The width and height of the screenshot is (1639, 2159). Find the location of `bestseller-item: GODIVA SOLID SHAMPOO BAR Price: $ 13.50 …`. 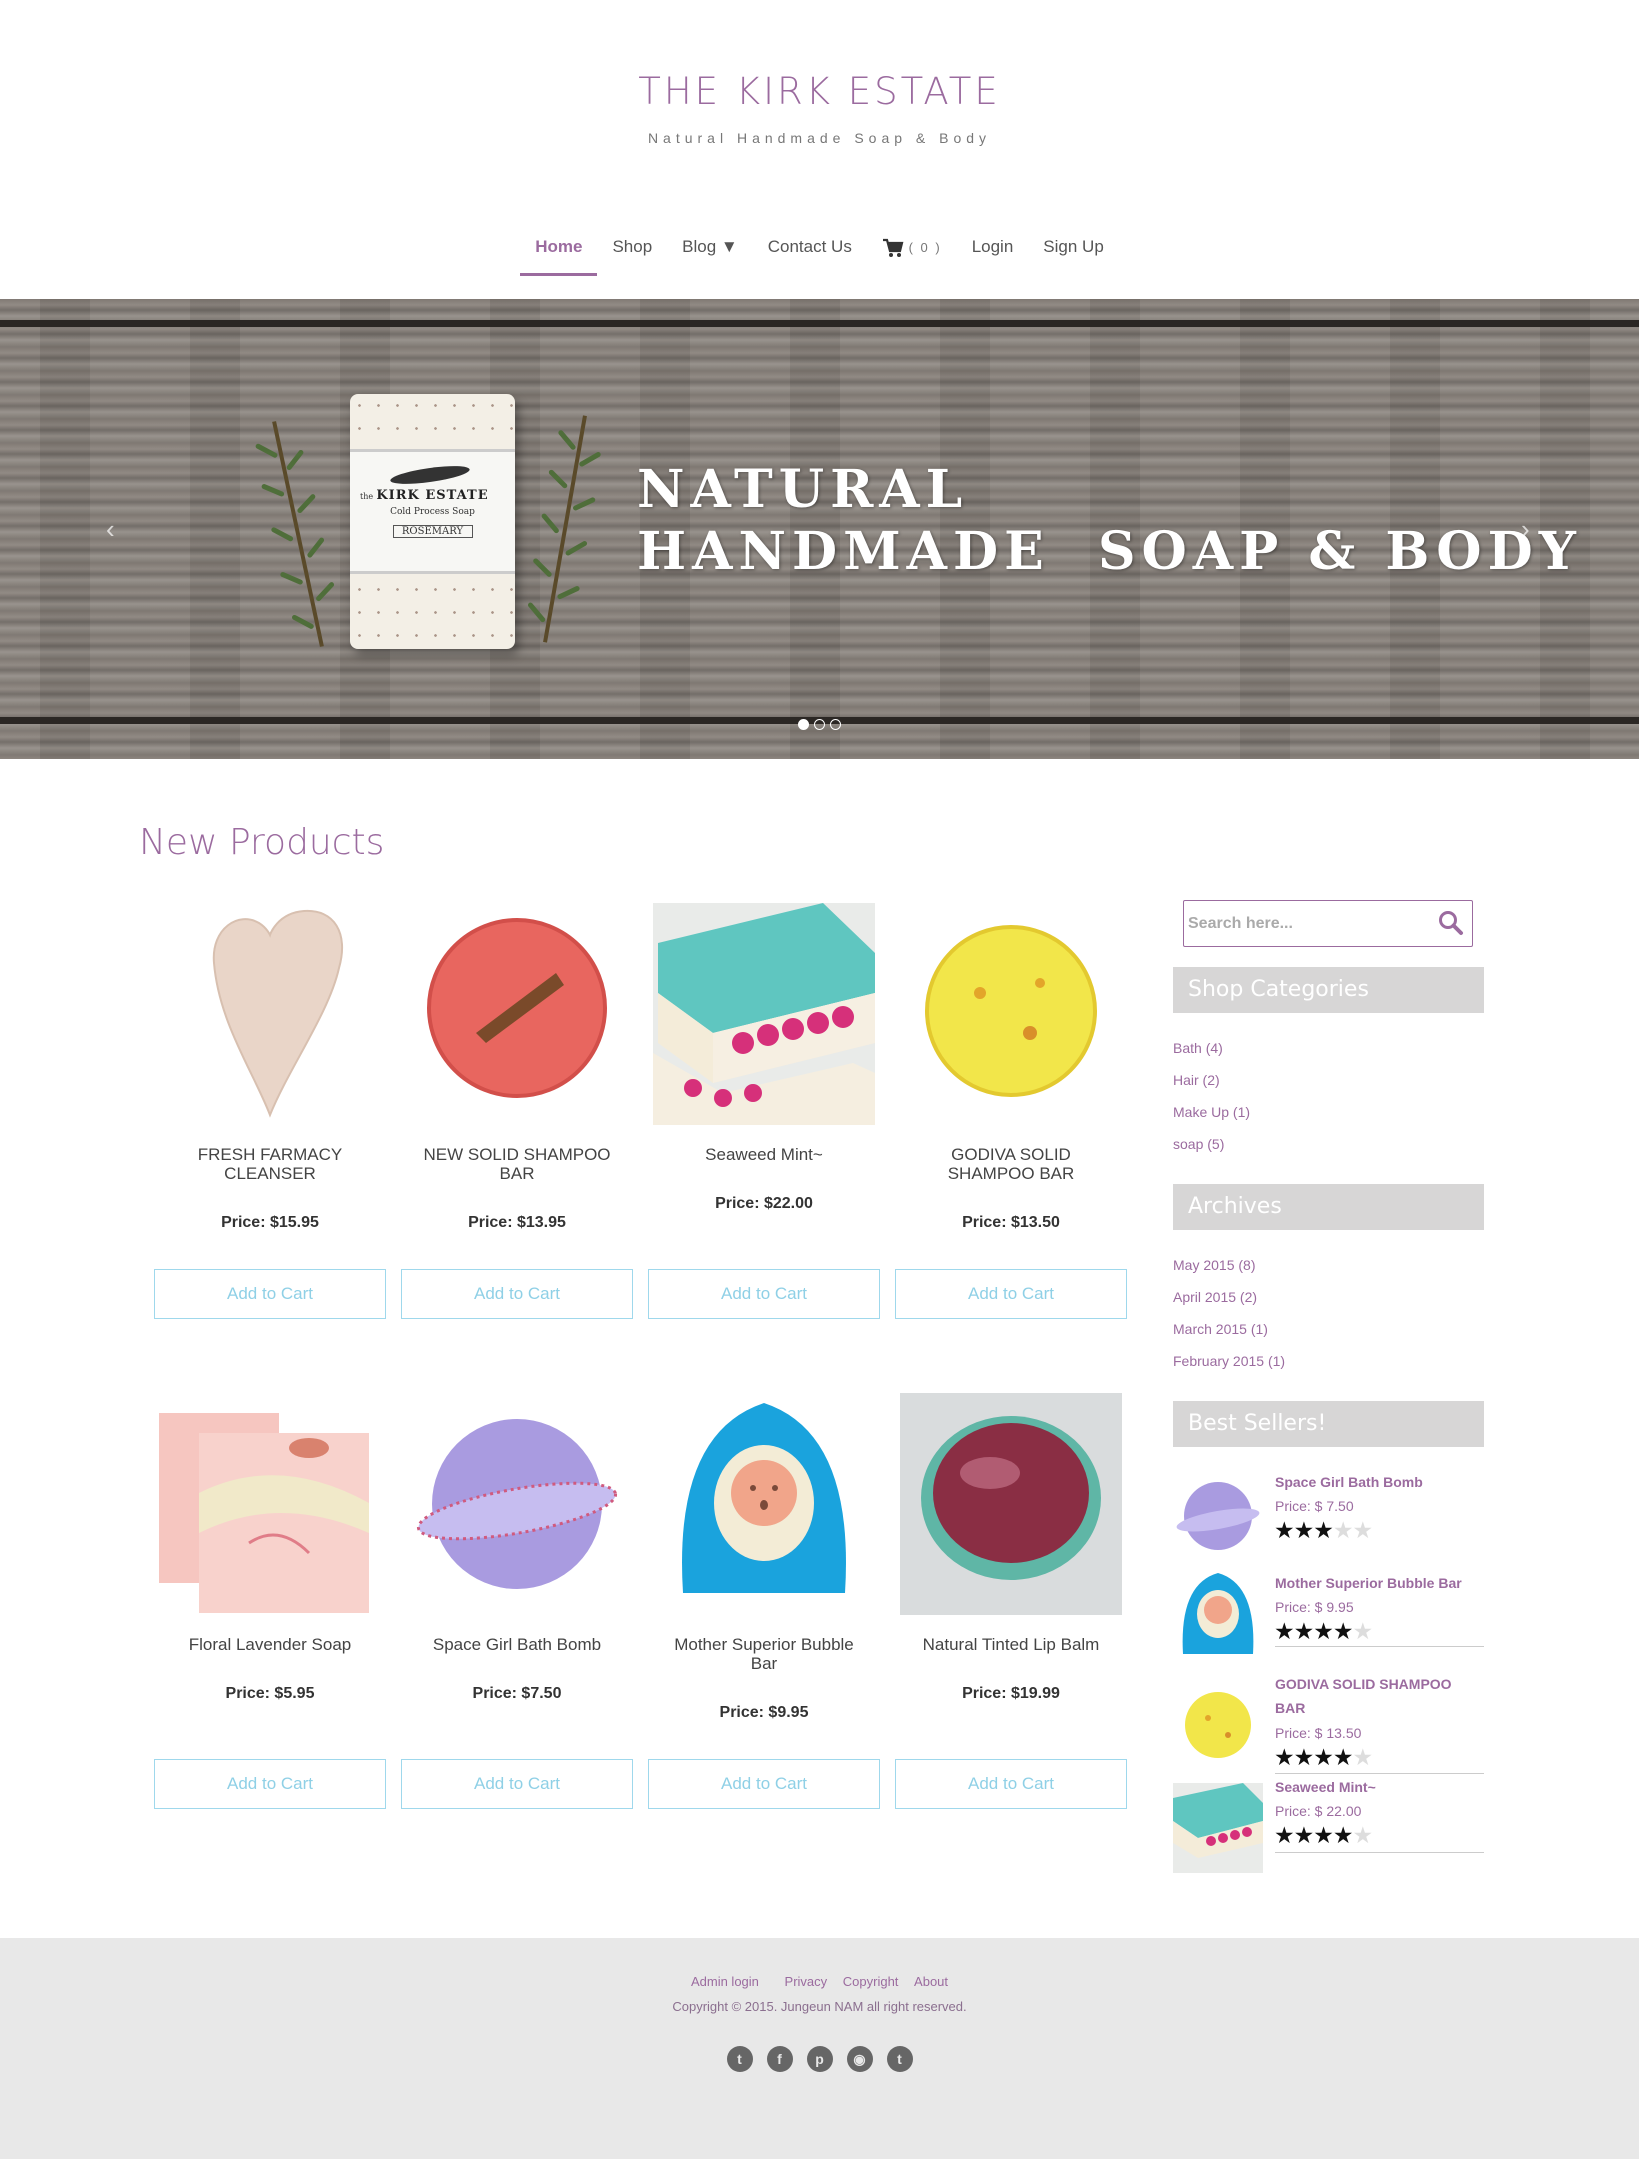

bestseller-item: GODIVA SOLID SHAMPOO BAR Price: $ 13.50 … is located at coordinates (1328, 1730).